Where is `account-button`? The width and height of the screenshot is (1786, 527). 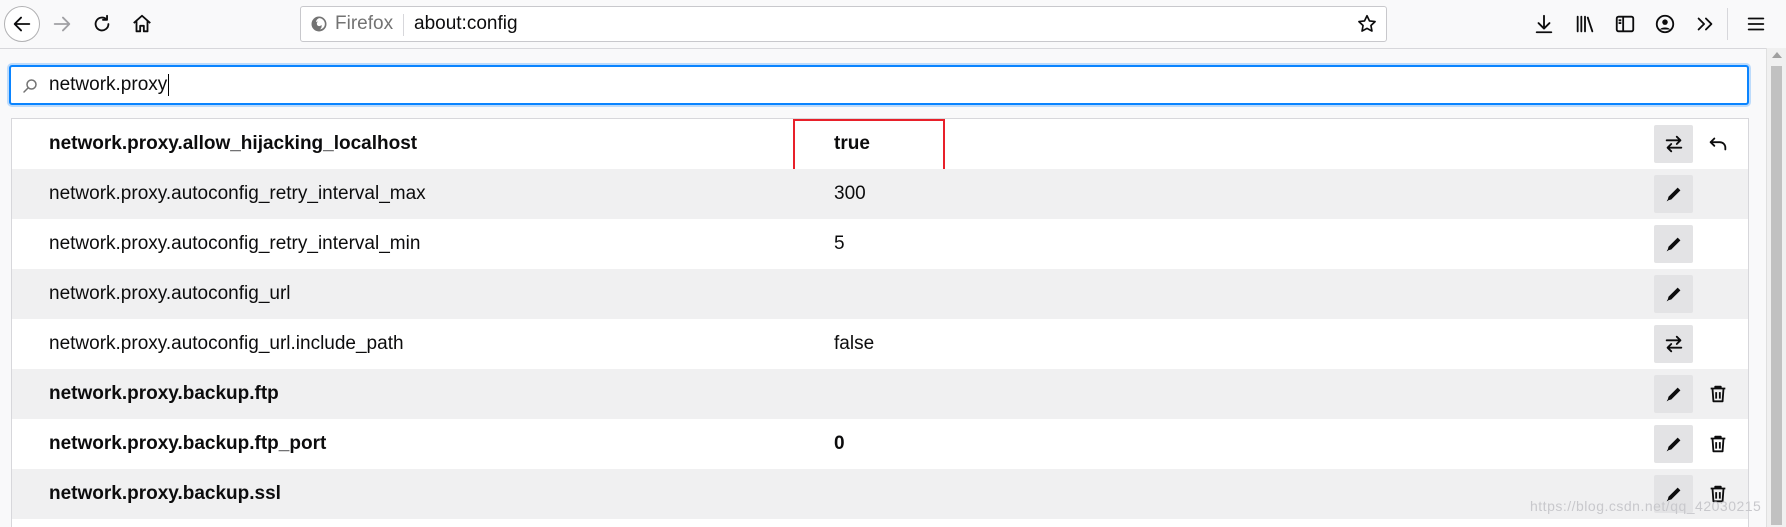 account-button is located at coordinates (1665, 24).